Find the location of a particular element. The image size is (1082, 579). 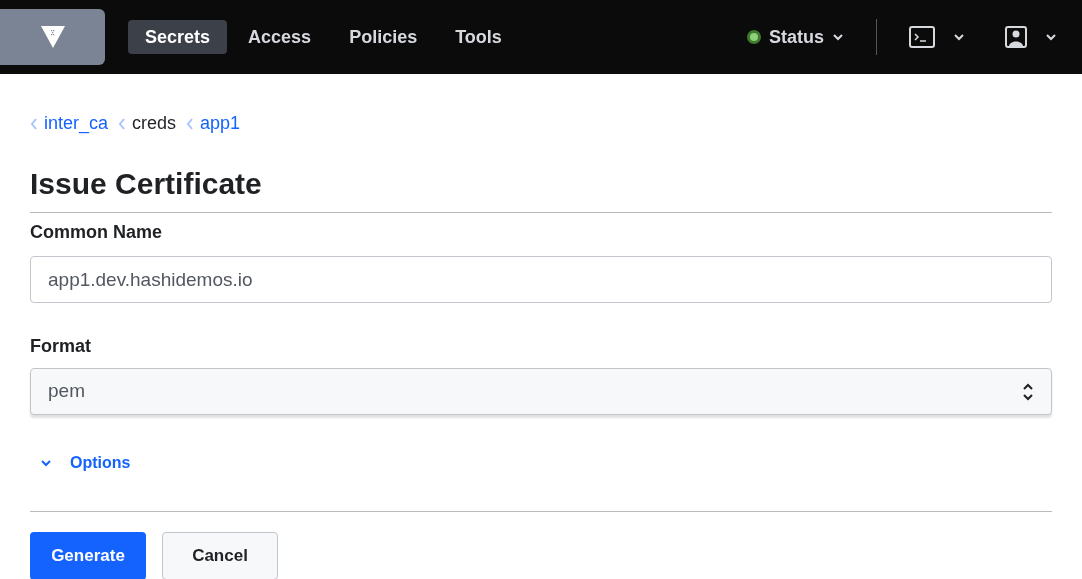

input-field: app1.dev.hashidemos.io is located at coordinates (541, 279).